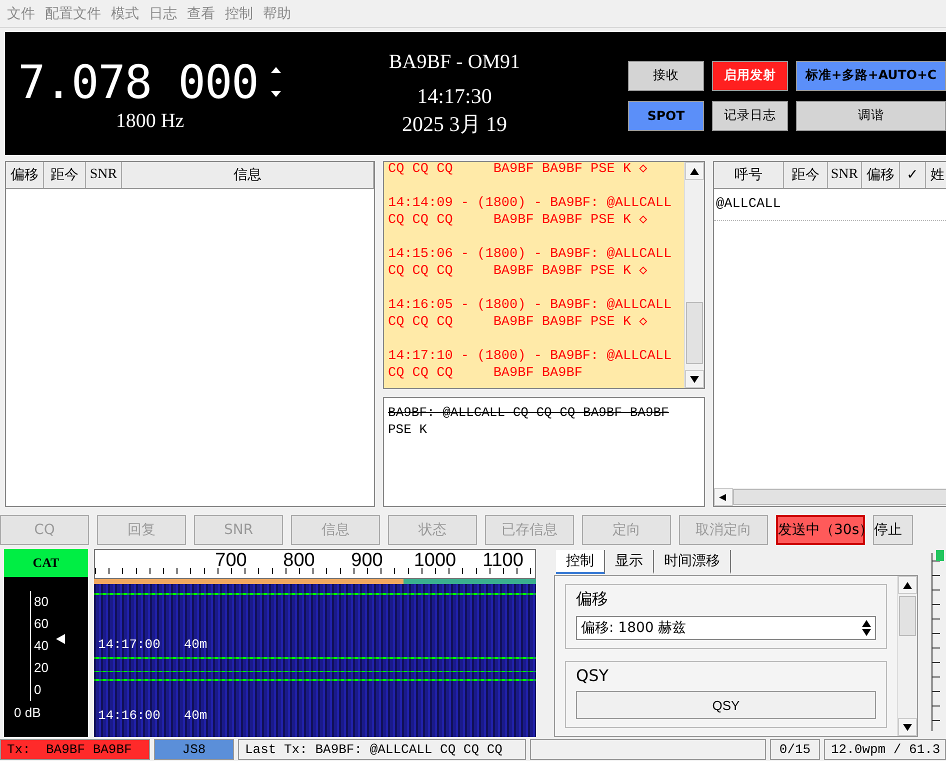 The height and width of the screenshot is (761, 946). I want to click on clock-date: 2025 3月 19, so click(454, 124).